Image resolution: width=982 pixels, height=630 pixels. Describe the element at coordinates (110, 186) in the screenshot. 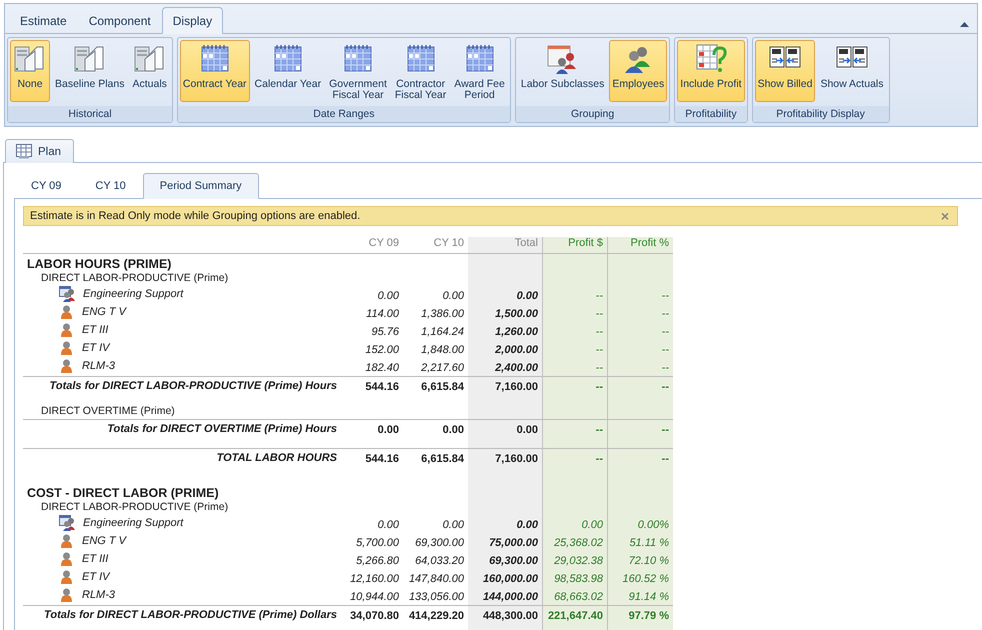

I see `period-tab: CY 10` at that location.